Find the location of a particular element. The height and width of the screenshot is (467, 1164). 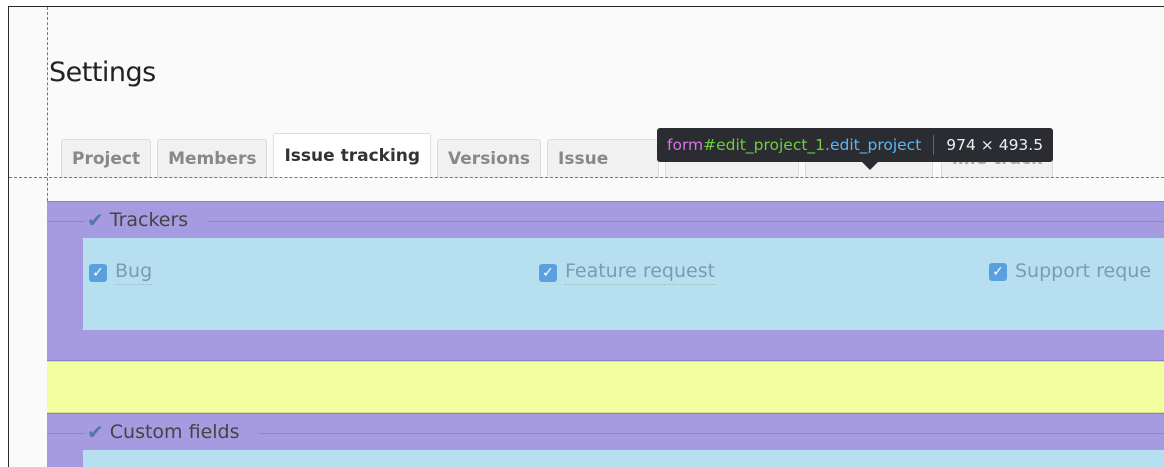

trackers-legend-label: Trackers is located at coordinates (149, 220).